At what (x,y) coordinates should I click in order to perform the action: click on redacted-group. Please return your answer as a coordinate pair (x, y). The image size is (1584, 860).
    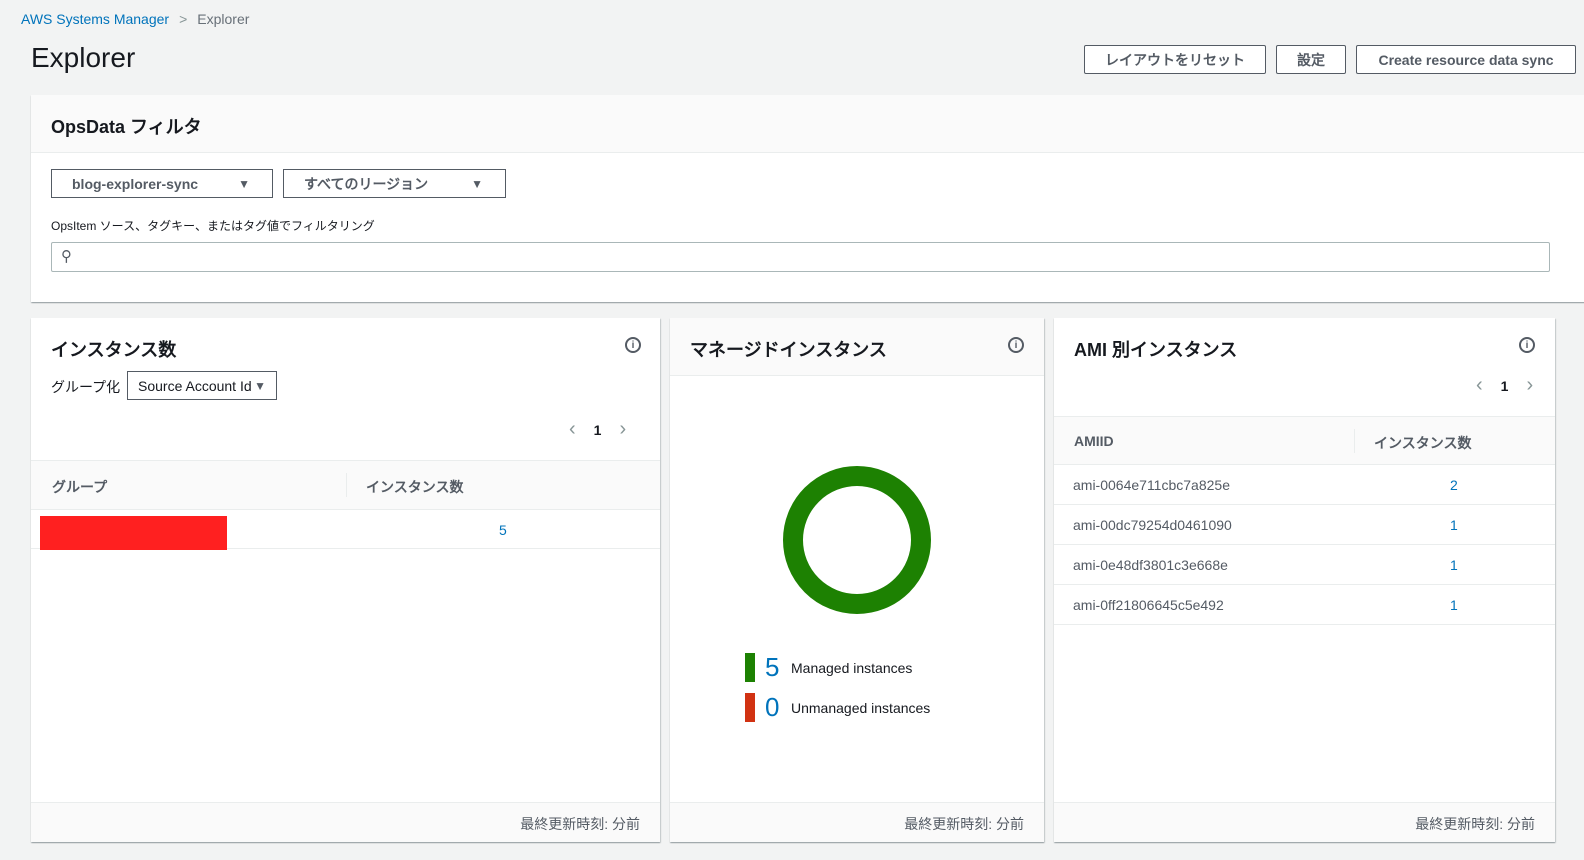
    Looking at the image, I should click on (133, 533).